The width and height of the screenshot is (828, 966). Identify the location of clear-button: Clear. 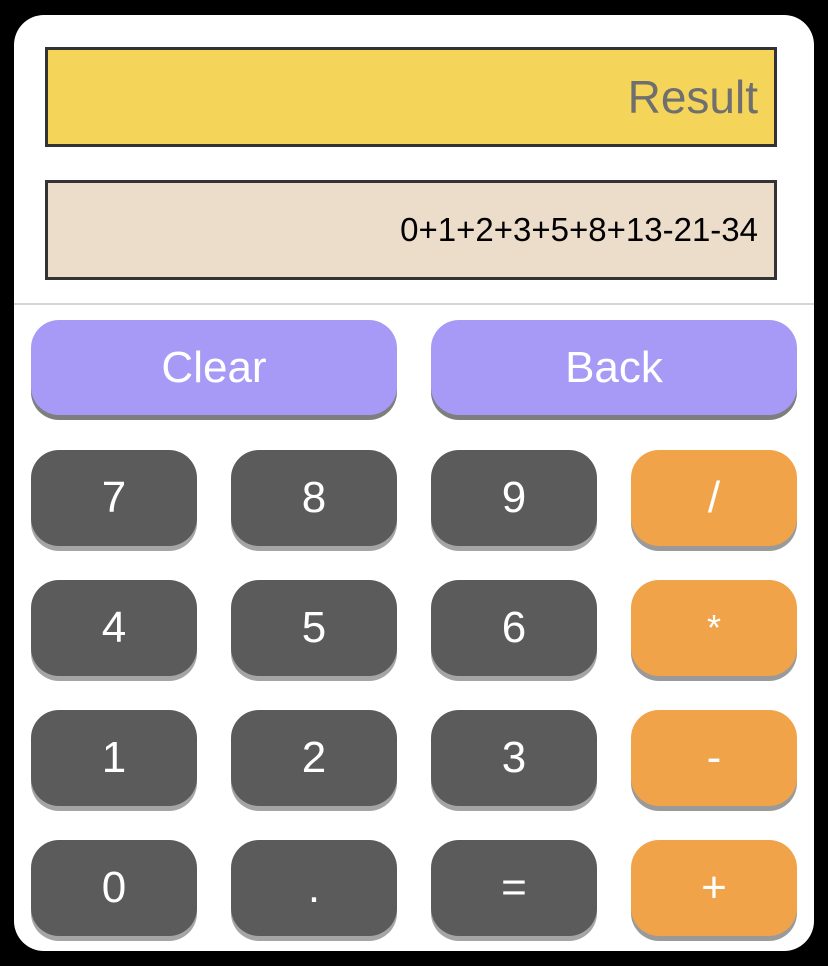
(214, 367).